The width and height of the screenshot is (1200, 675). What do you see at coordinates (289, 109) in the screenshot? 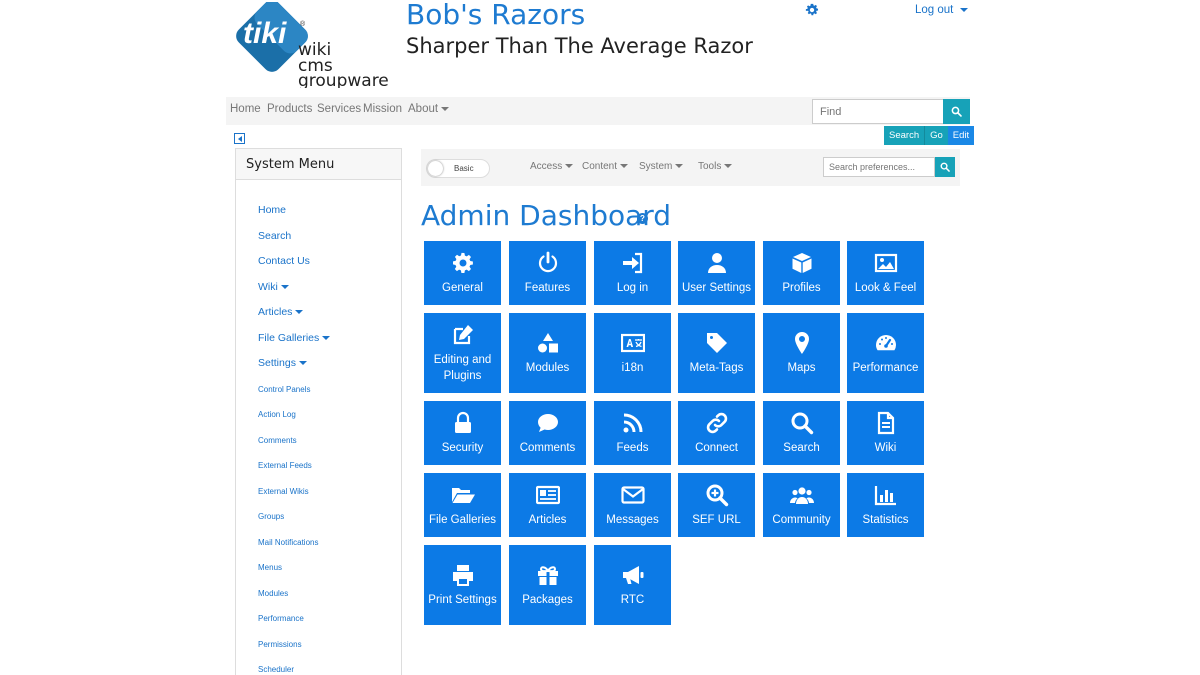
I see `nav-products: Products` at bounding box center [289, 109].